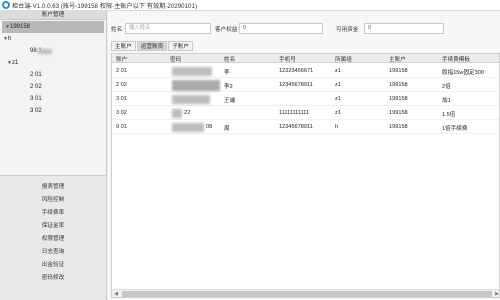 The width and height of the screenshot is (500, 300). What do you see at coordinates (53, 252) in the screenshot?
I see `menu-log-query: 日志查询` at bounding box center [53, 252].